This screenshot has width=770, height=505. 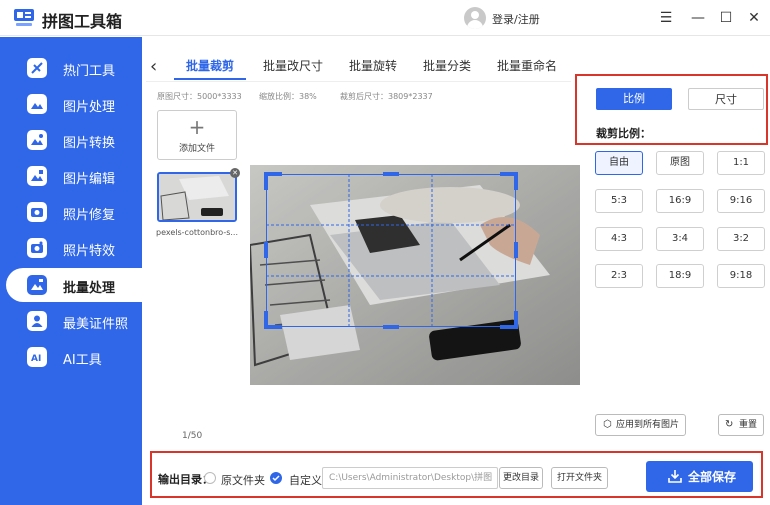 I want to click on radio-custom-folder, so click(x=276, y=478).